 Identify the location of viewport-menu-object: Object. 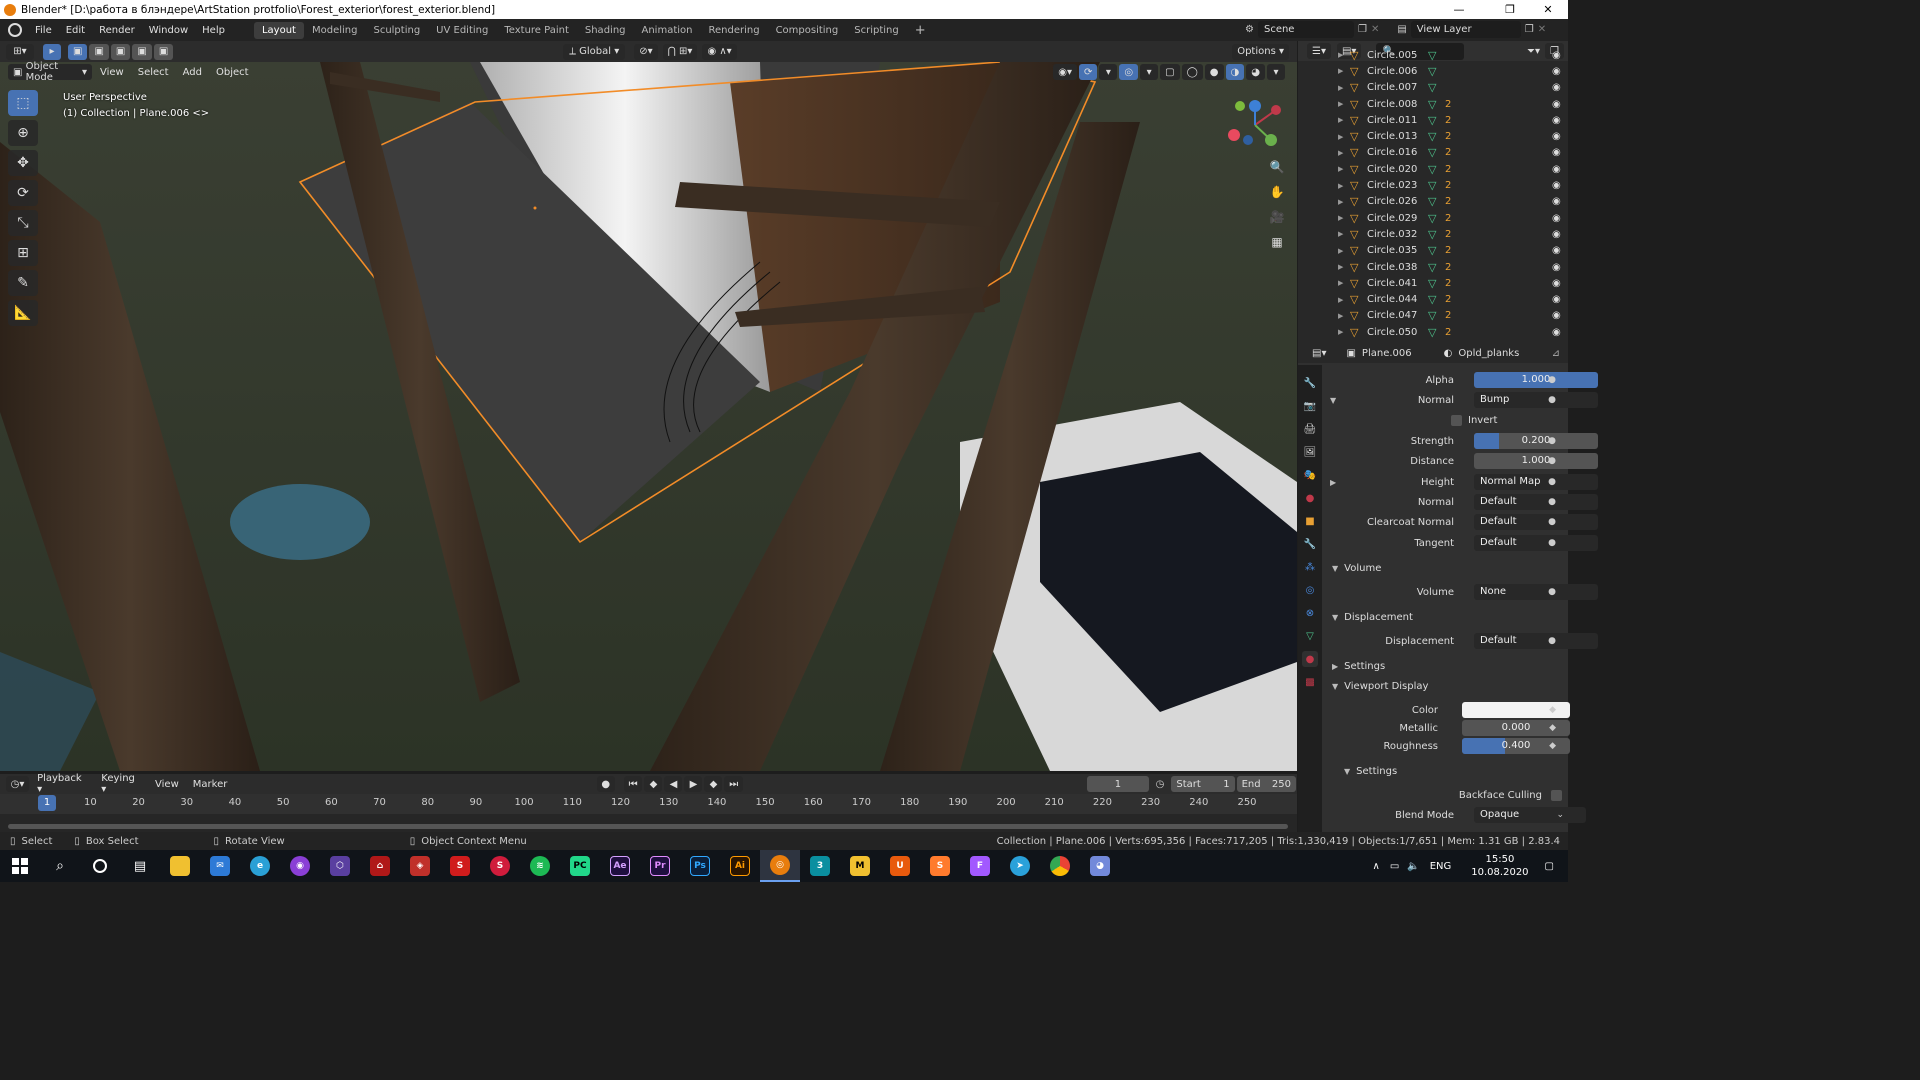
(232, 72).